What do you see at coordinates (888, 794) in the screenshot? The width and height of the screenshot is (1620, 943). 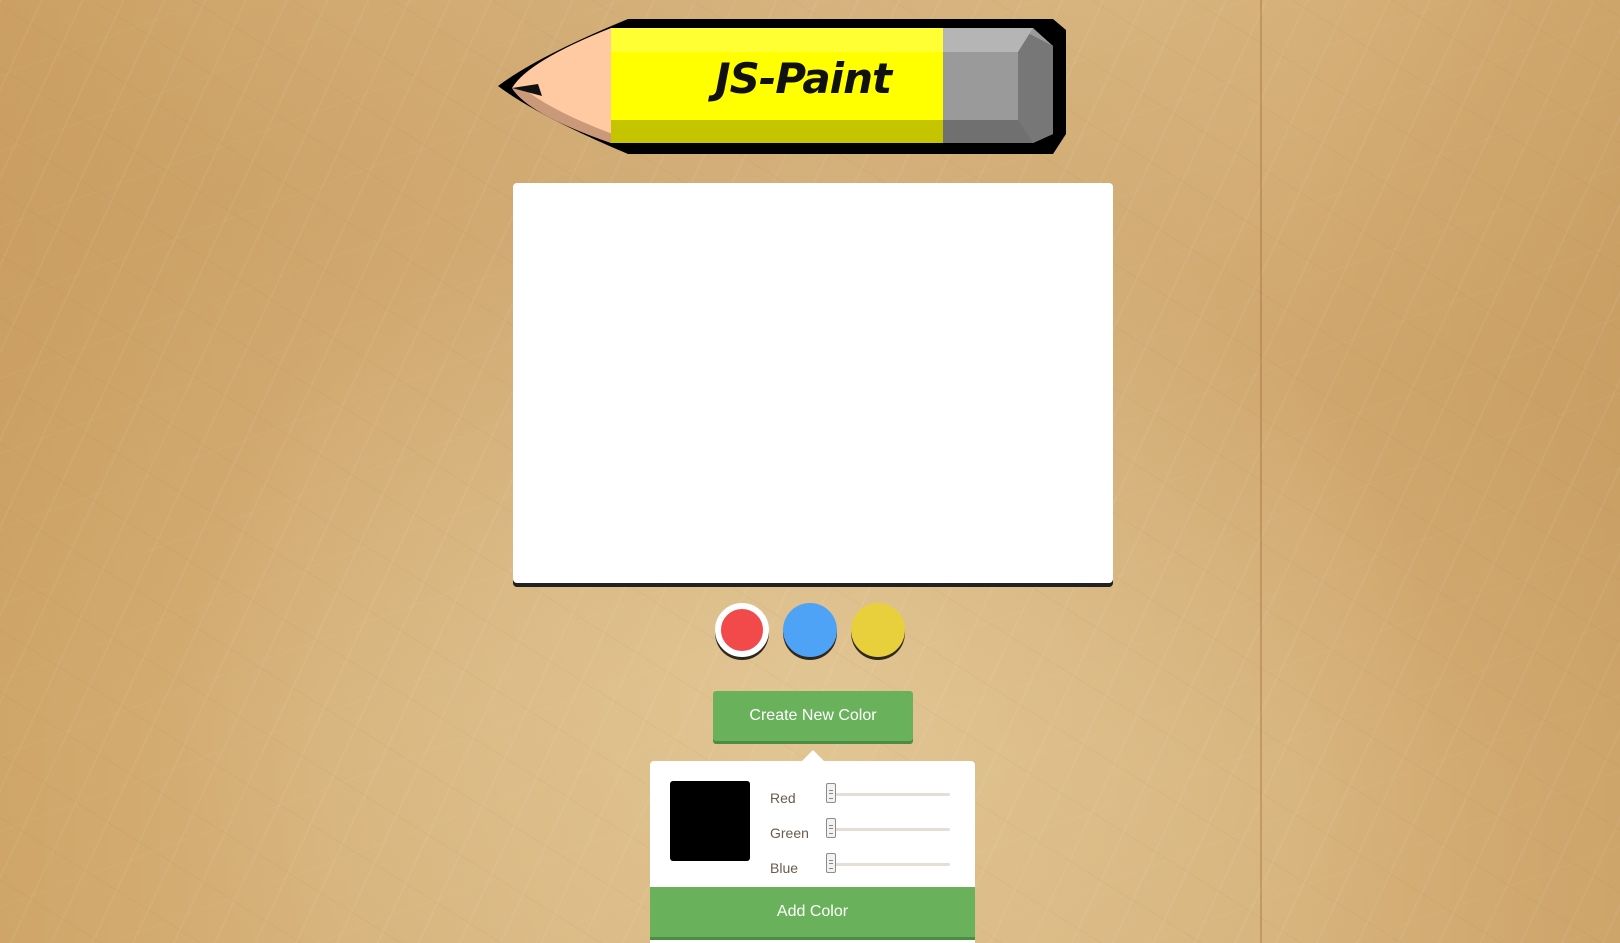 I see `slider-red-track` at bounding box center [888, 794].